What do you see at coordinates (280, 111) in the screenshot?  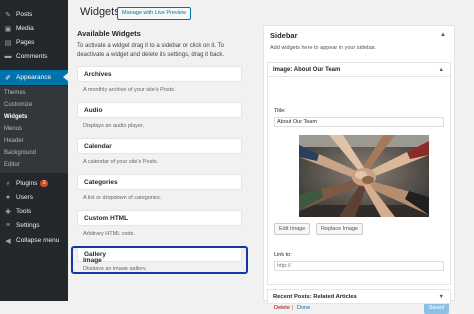 I see `title-label: Title:` at bounding box center [280, 111].